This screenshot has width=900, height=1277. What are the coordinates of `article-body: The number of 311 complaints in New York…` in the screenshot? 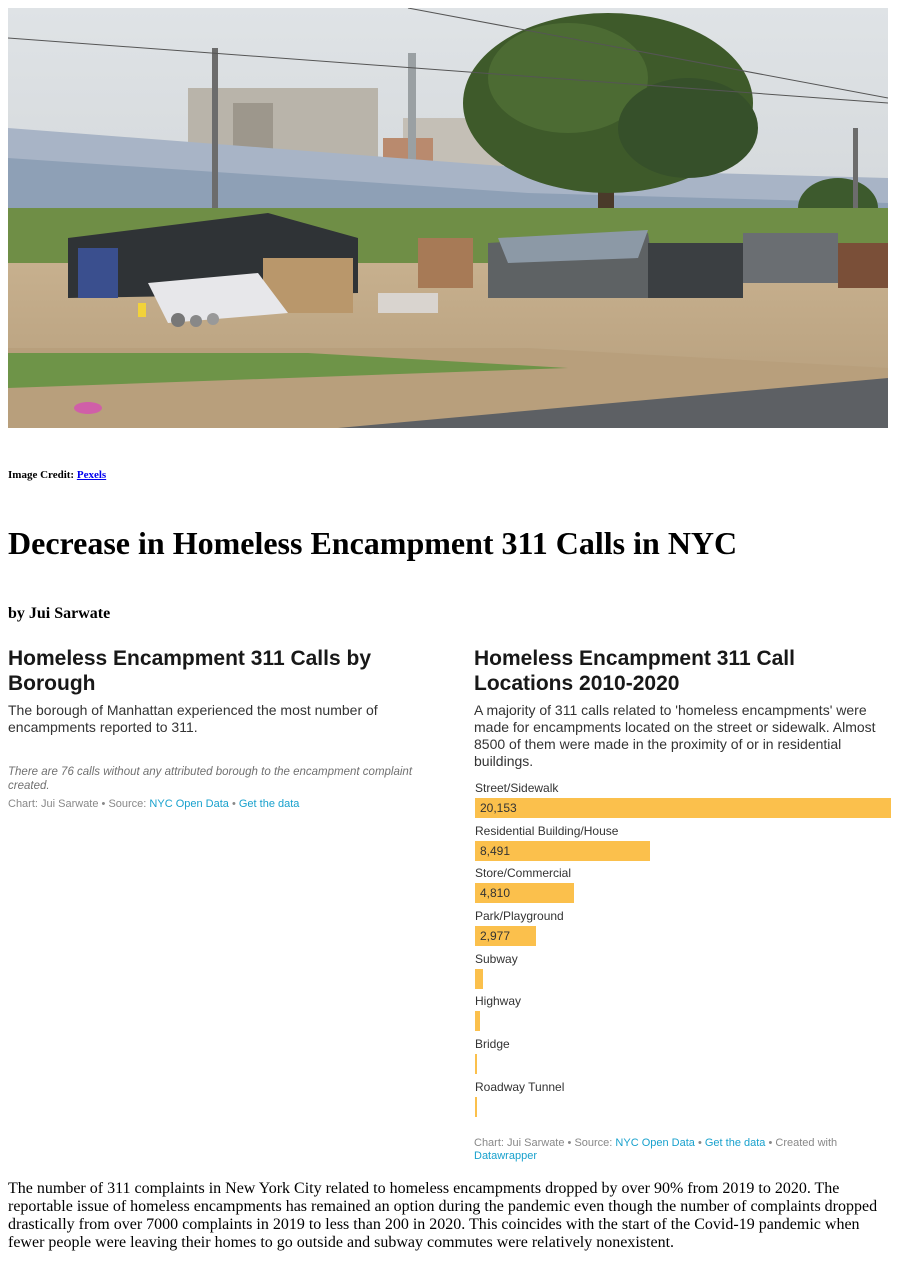 It's located at (443, 1215).